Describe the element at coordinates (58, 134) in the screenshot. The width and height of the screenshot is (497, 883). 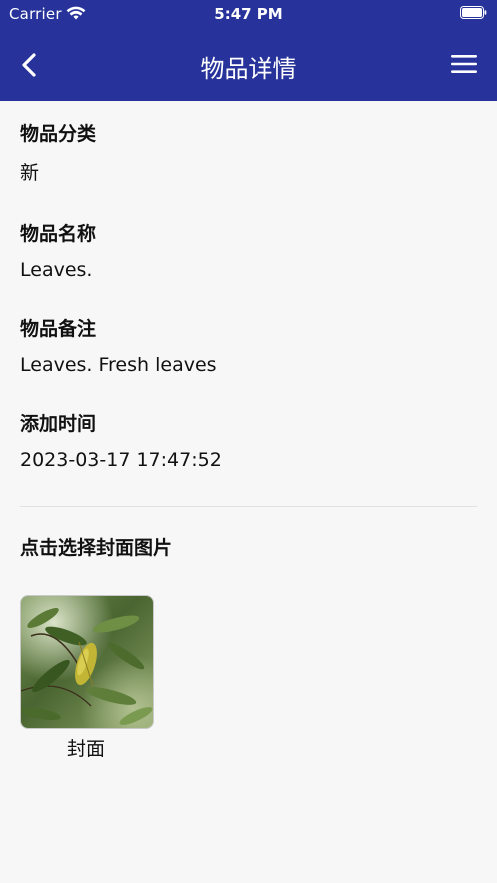
I see `category-label: 物品分类` at that location.